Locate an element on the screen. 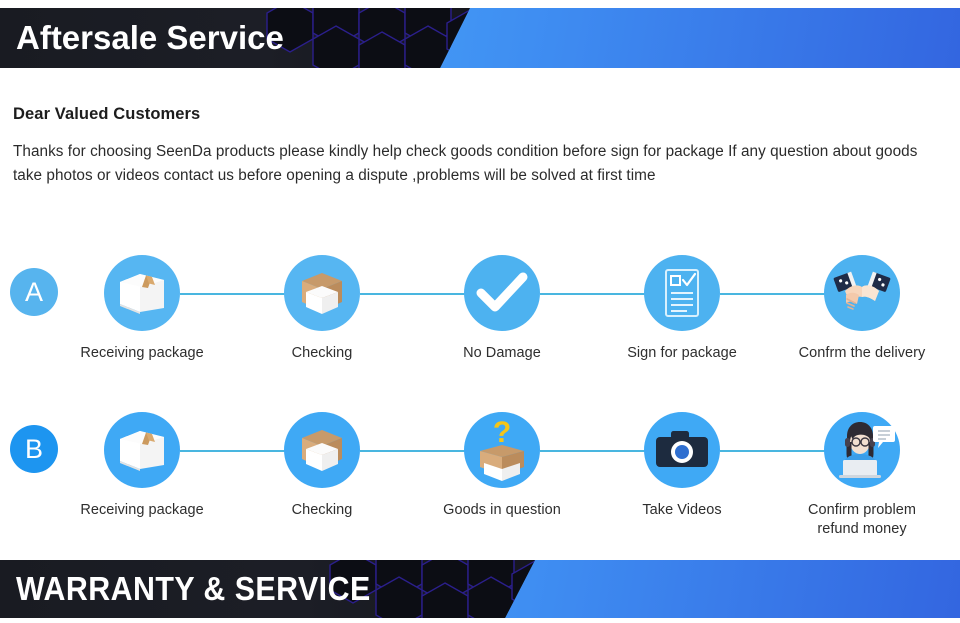  flow-badge-a: A is located at coordinates (34, 292).